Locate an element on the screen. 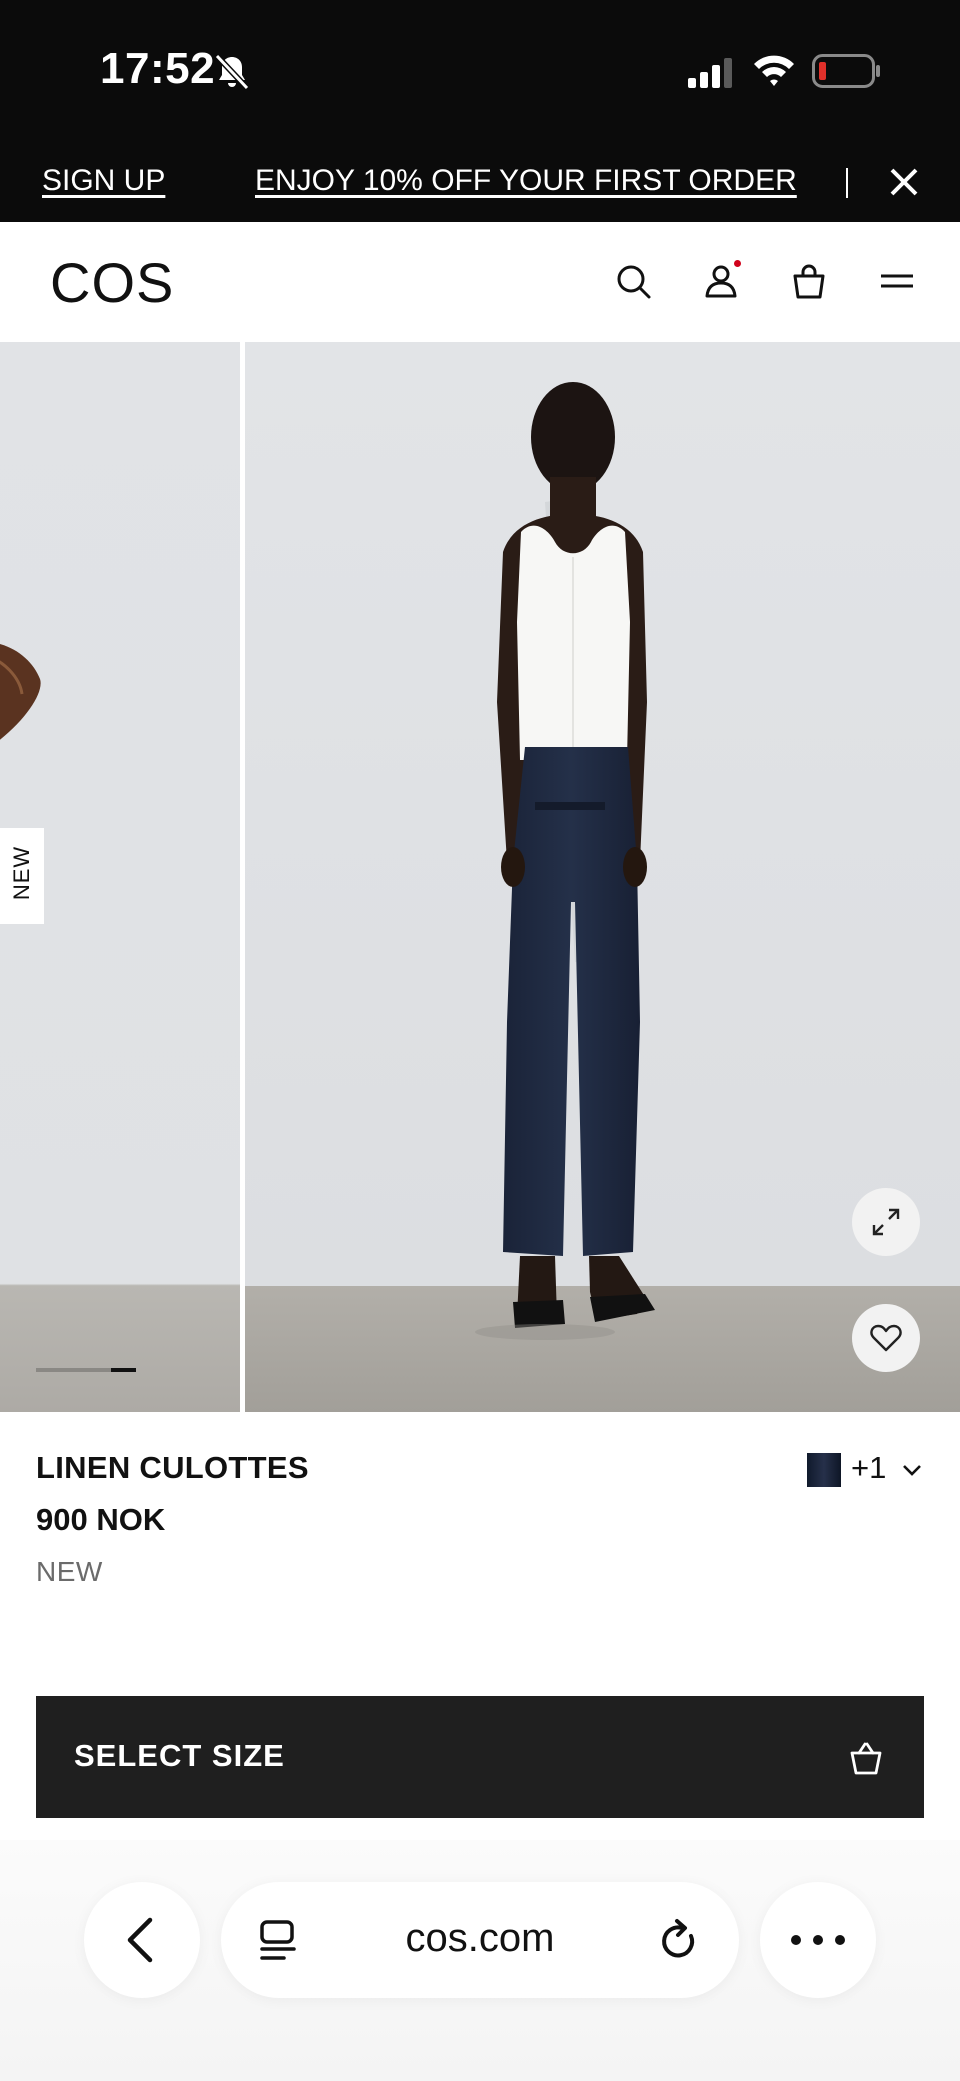 The height and width of the screenshot is (2081, 960). carousel-active-segment is located at coordinates (123, 1370).